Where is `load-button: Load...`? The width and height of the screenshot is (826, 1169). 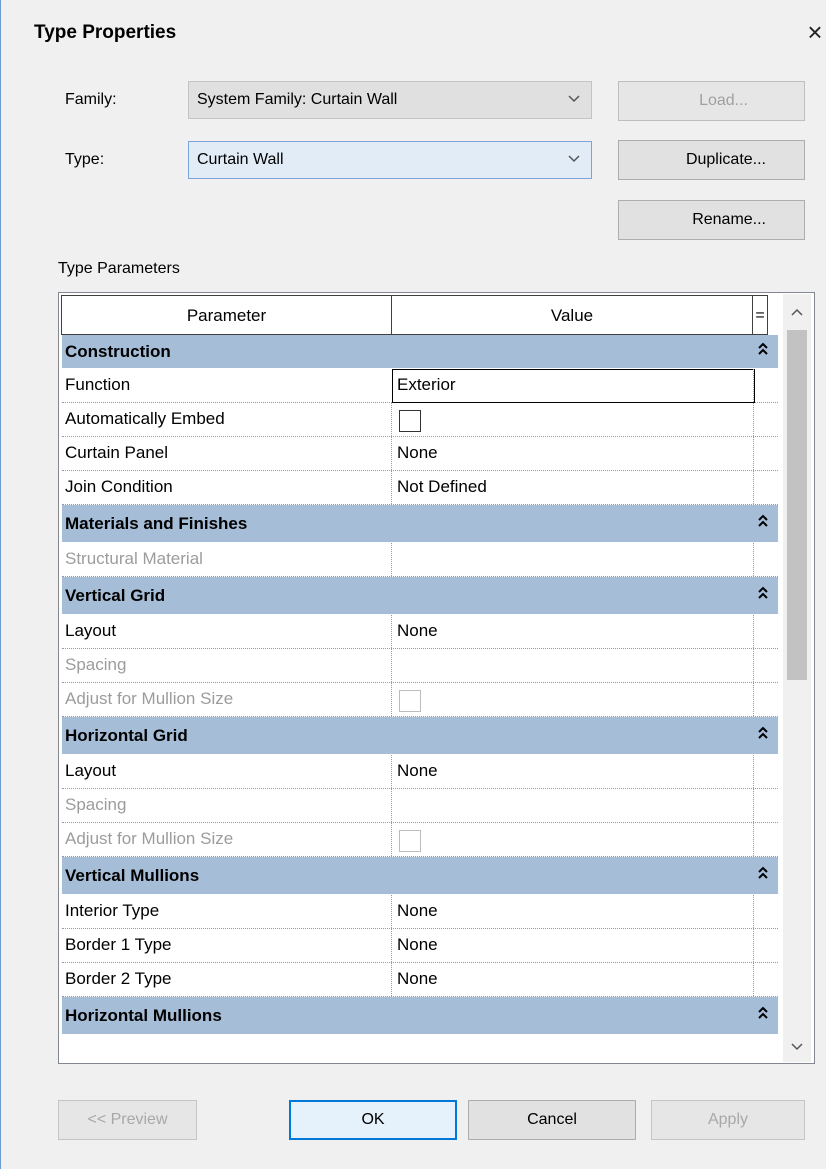
load-button: Load... is located at coordinates (711, 101).